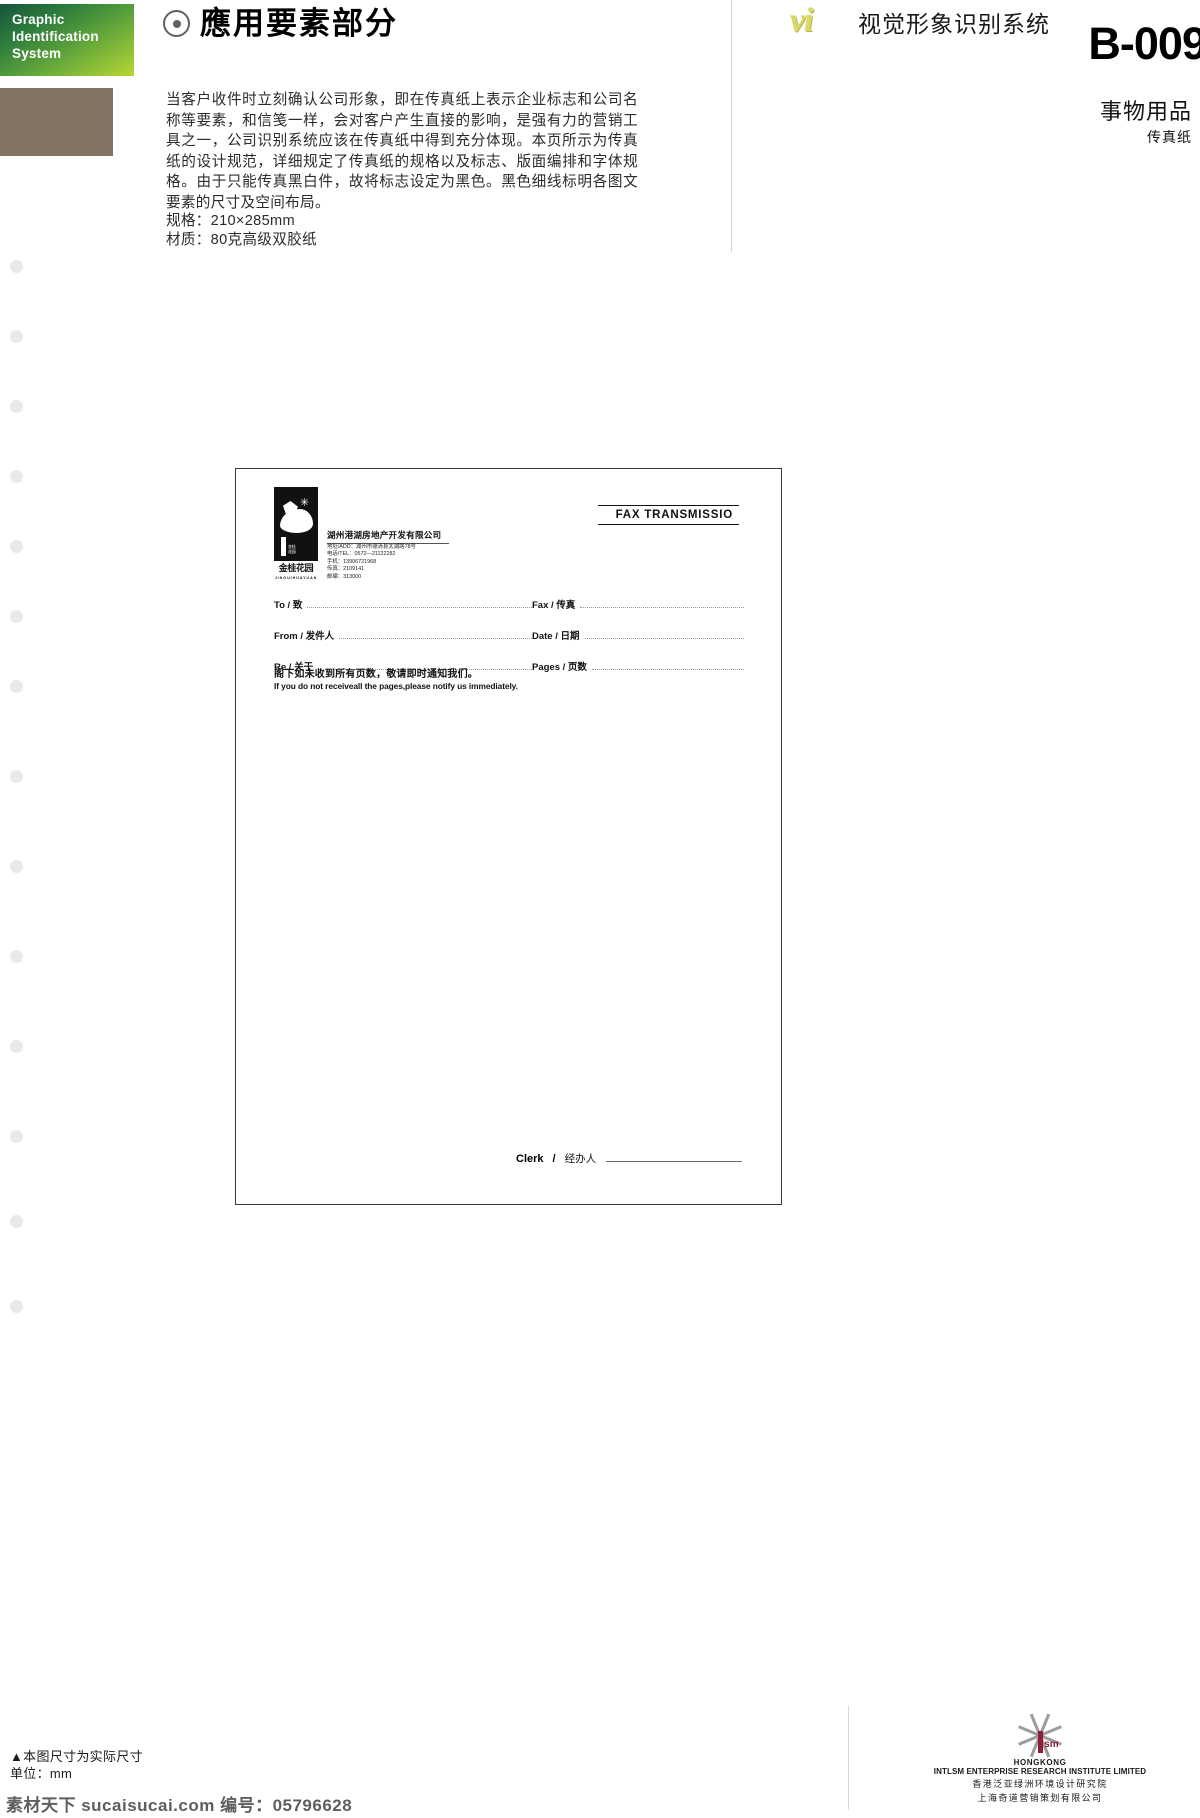  I want to click on clerk-label-en: Clerk, so click(530, 1159).